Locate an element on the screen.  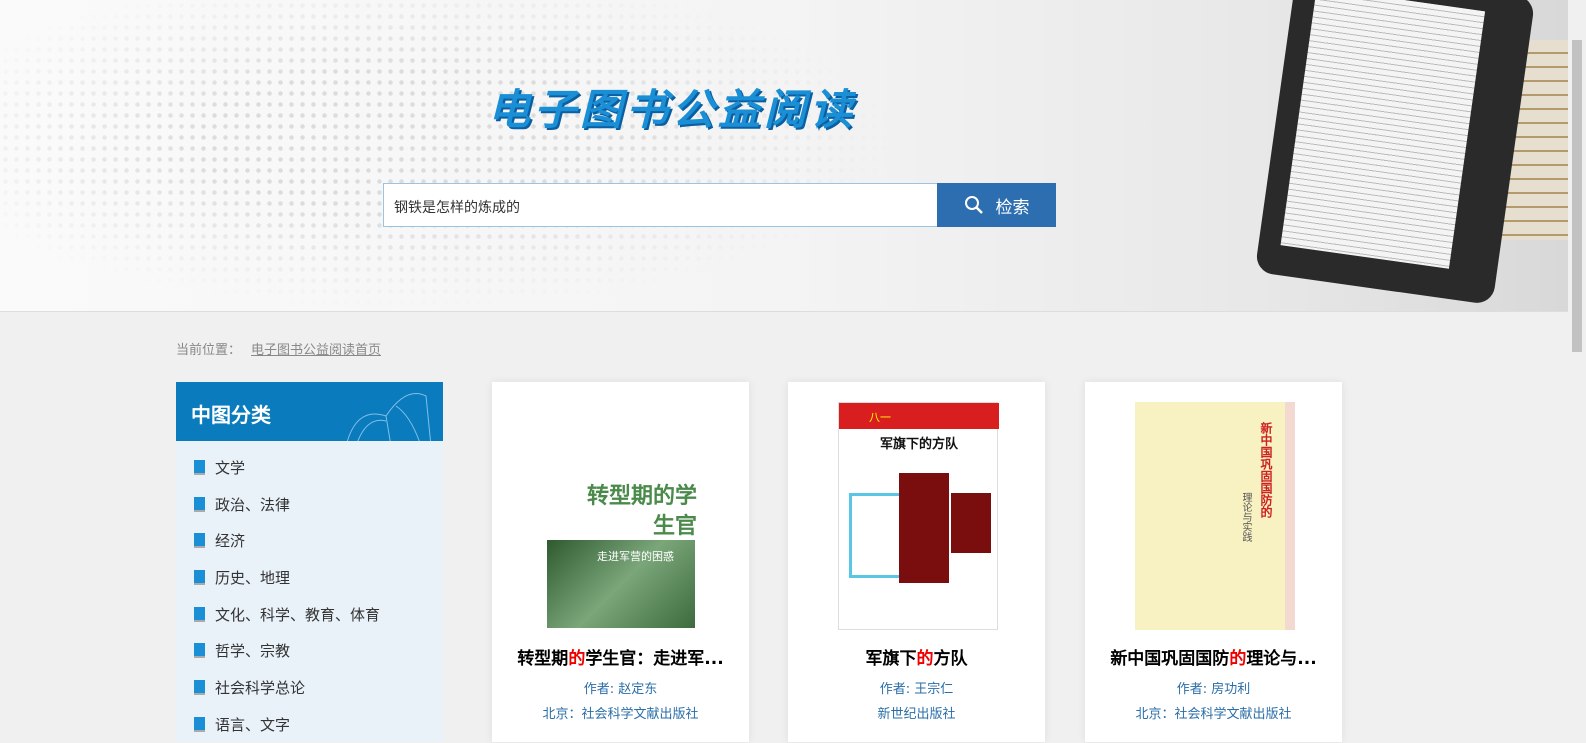
cover-subtitle: 理论与实践 is located at coordinates (1245, 517).